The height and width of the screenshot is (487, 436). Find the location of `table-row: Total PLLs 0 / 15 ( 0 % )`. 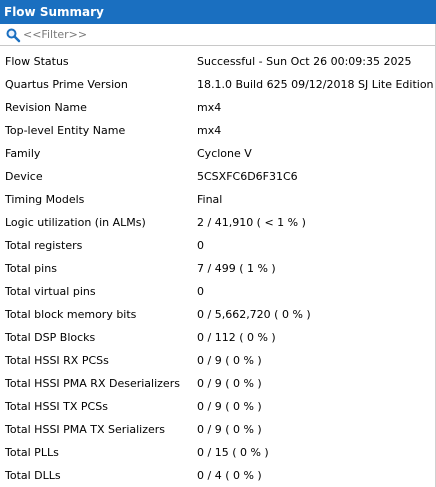

table-row: Total PLLs 0 / 15 ( 0 % ) is located at coordinates (218, 452).